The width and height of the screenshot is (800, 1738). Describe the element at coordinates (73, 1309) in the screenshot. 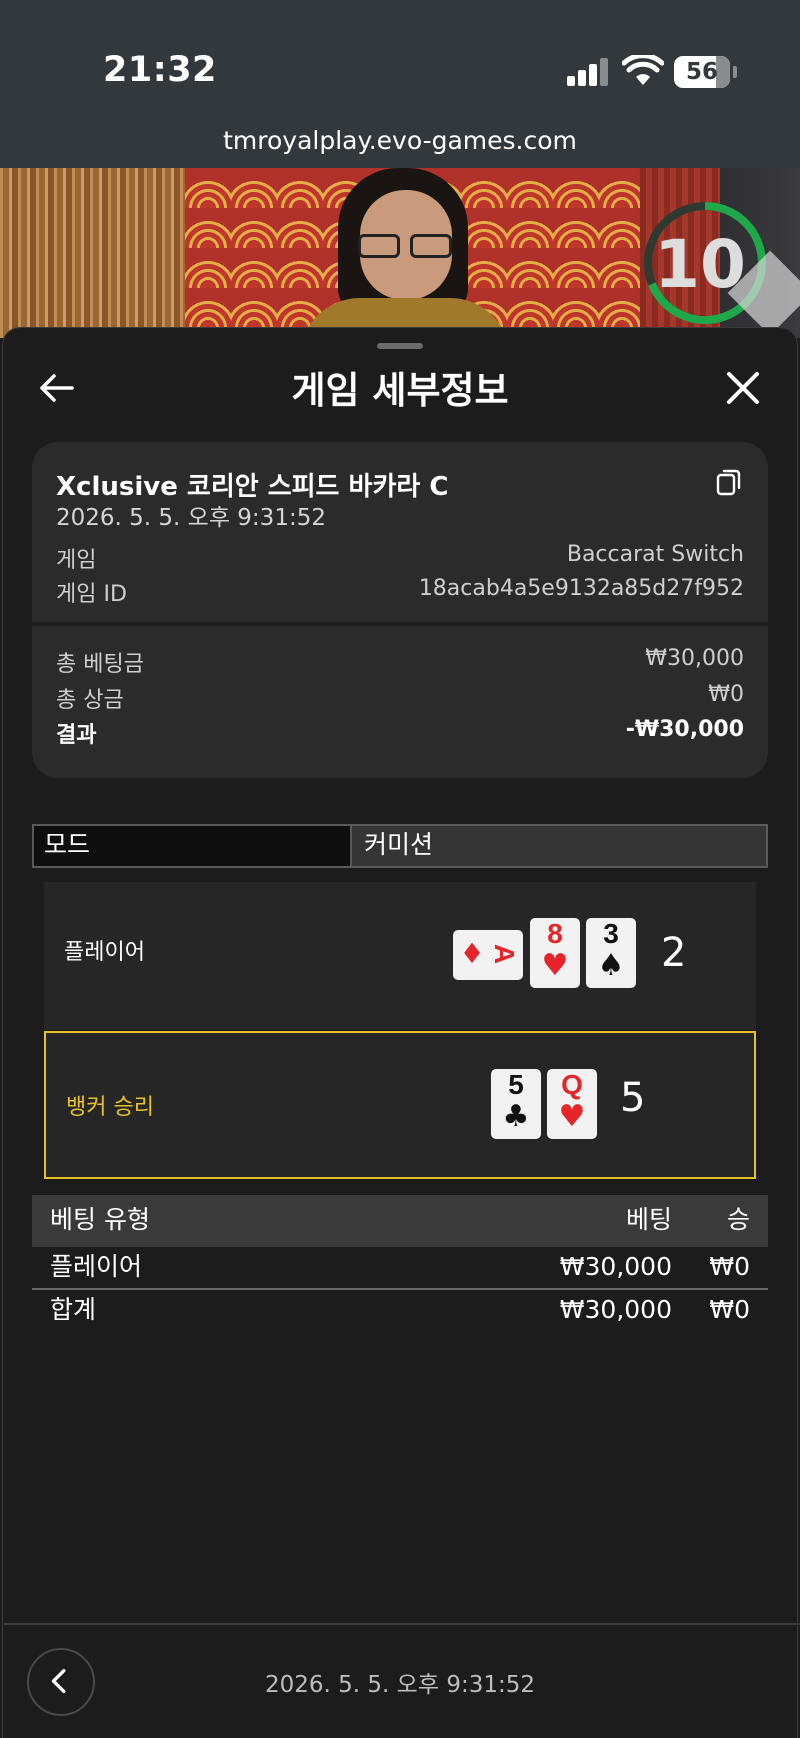

I see `total-label: 합계` at that location.